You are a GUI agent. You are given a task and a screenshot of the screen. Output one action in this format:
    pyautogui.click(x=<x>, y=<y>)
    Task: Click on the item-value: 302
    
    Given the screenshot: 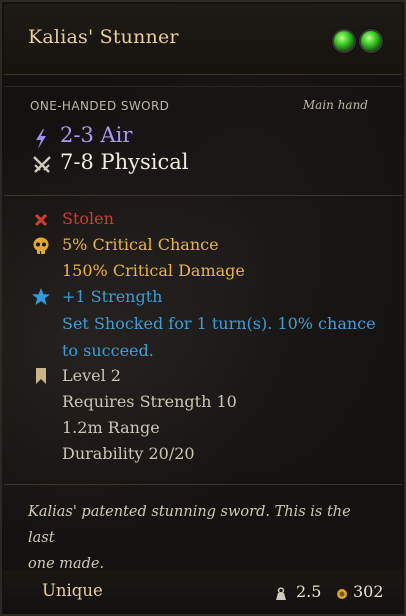 What is the action you would take?
    pyautogui.click(x=368, y=591)
    